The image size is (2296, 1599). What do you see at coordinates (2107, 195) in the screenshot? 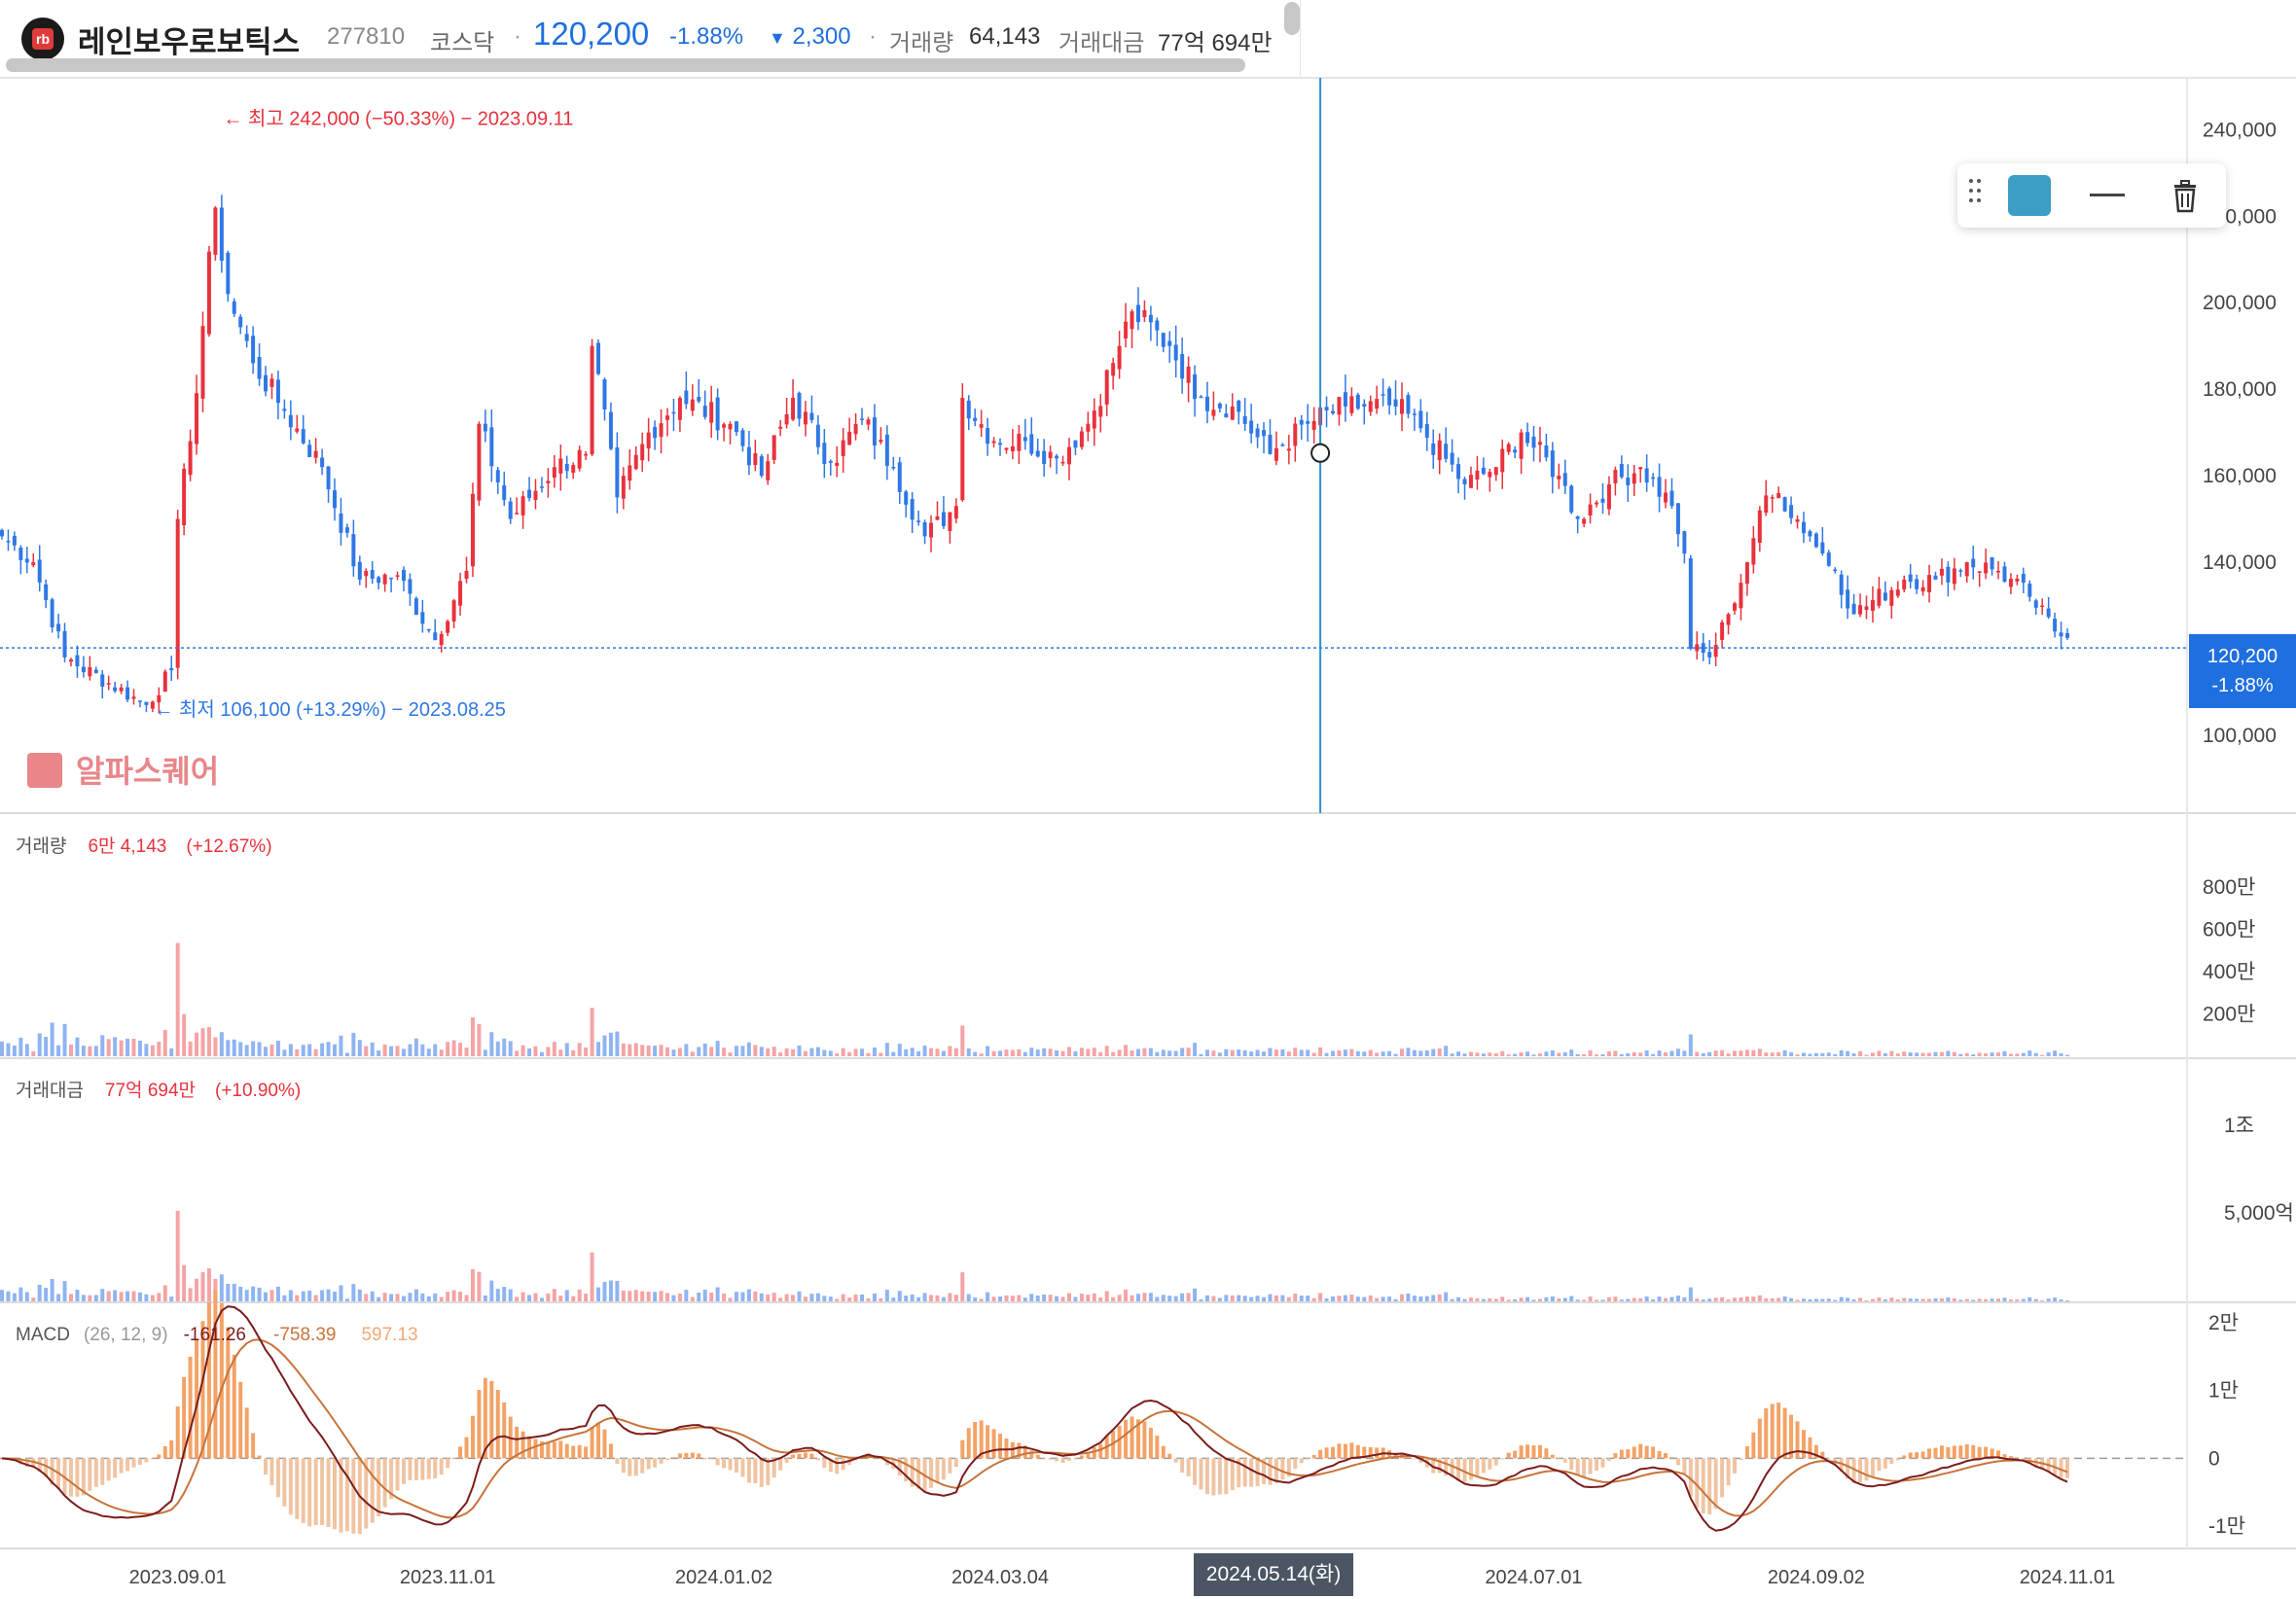
I see `line-style-icon` at bounding box center [2107, 195].